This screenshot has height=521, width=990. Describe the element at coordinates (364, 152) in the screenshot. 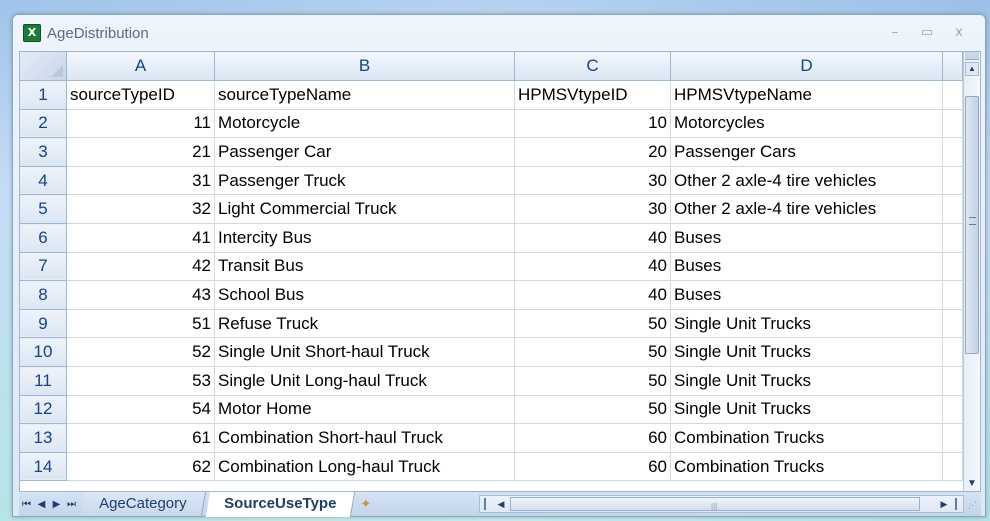

I see `cell-b: Passenger Car` at that location.